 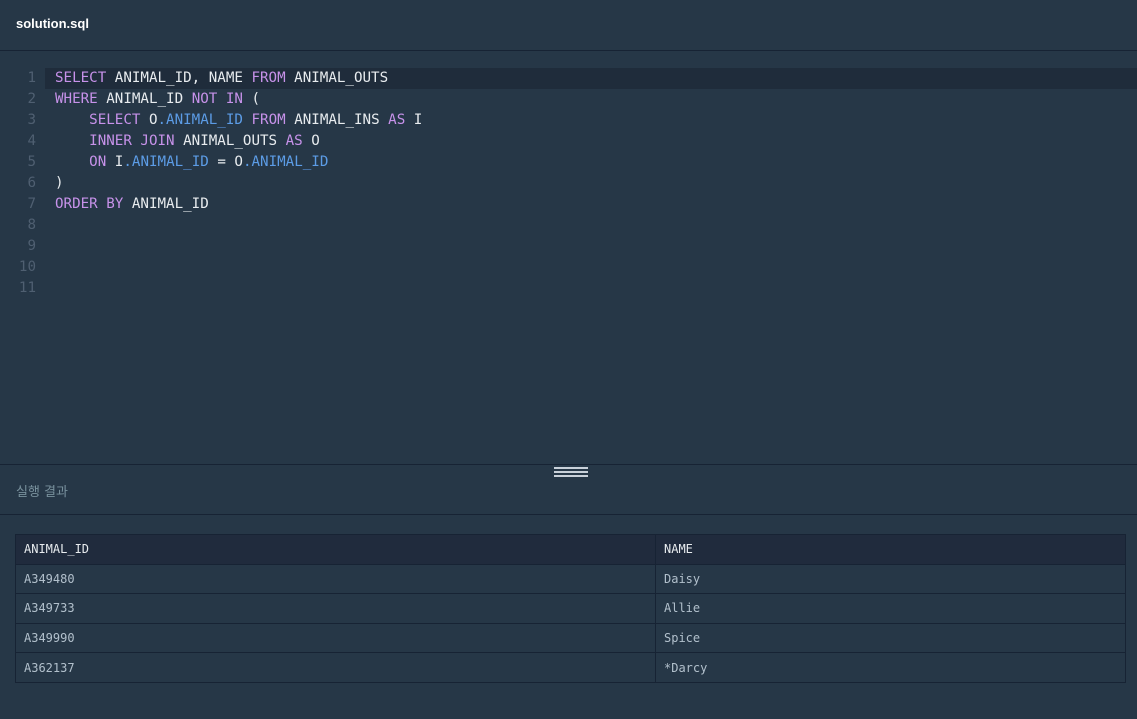 I want to click on cell-animal-id: A362137, so click(x=335, y=667).